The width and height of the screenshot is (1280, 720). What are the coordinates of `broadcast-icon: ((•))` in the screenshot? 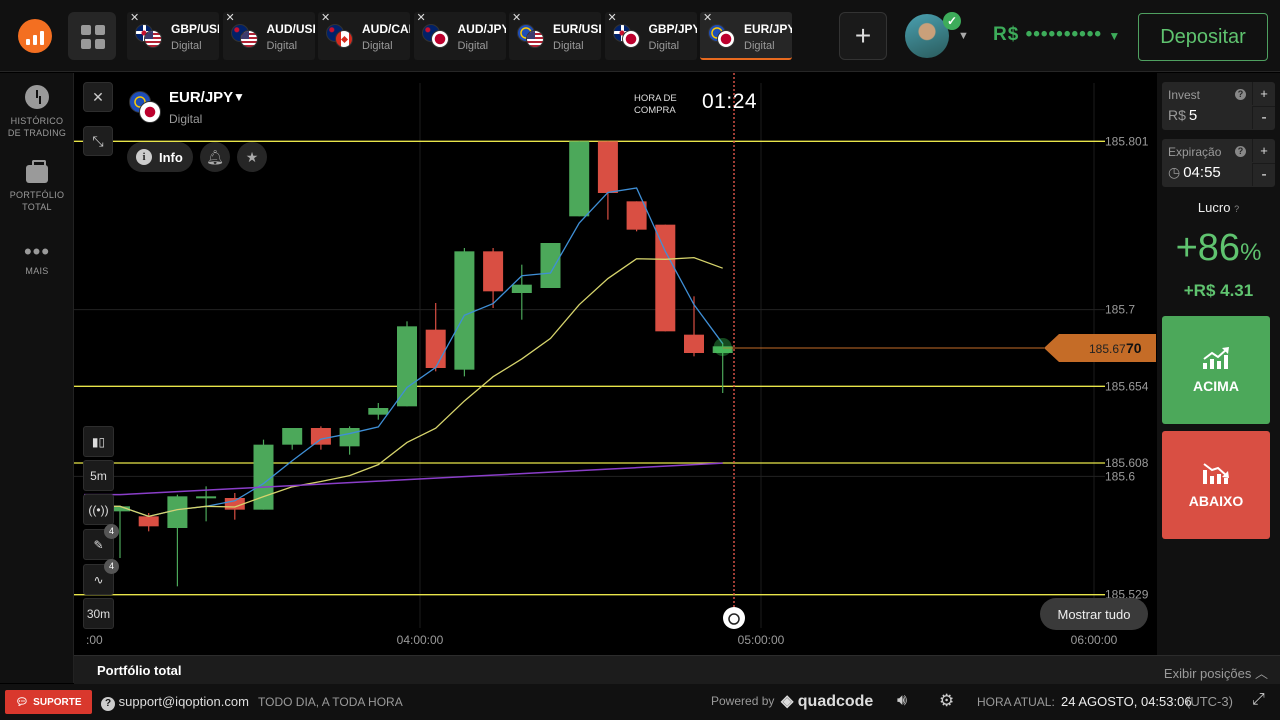 It's located at (98, 509).